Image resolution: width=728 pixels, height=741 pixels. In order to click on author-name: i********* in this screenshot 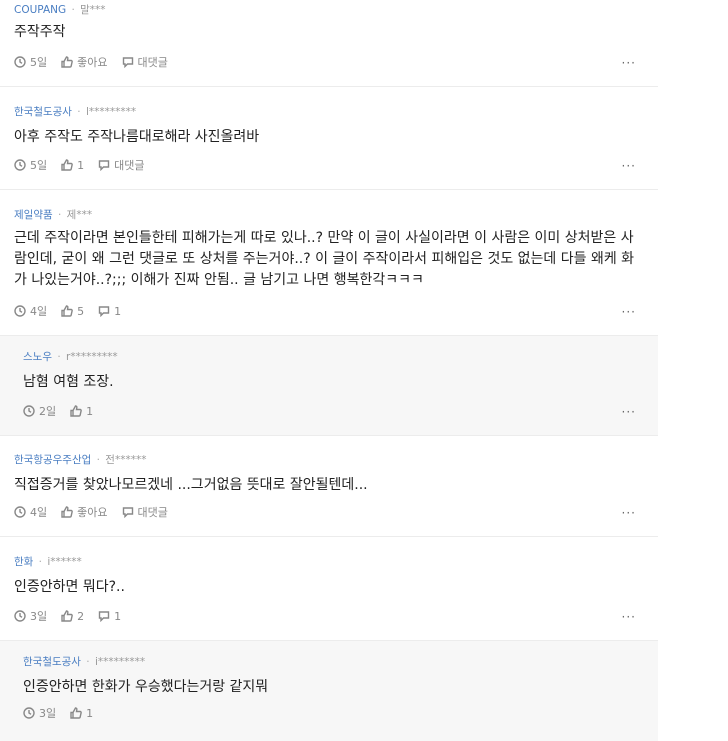, I will do `click(120, 662)`.